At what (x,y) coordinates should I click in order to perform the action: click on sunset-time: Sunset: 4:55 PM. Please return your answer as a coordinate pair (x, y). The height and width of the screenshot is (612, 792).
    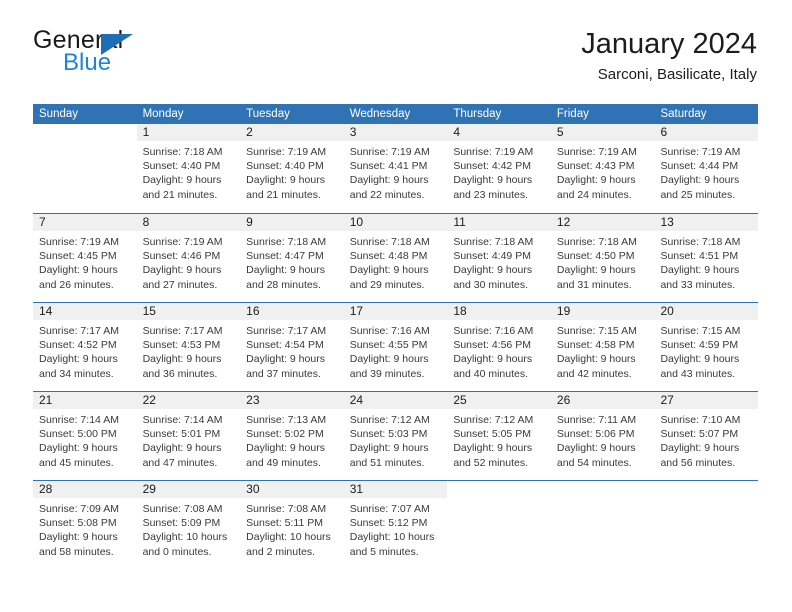
    Looking at the image, I should click on (388, 345).